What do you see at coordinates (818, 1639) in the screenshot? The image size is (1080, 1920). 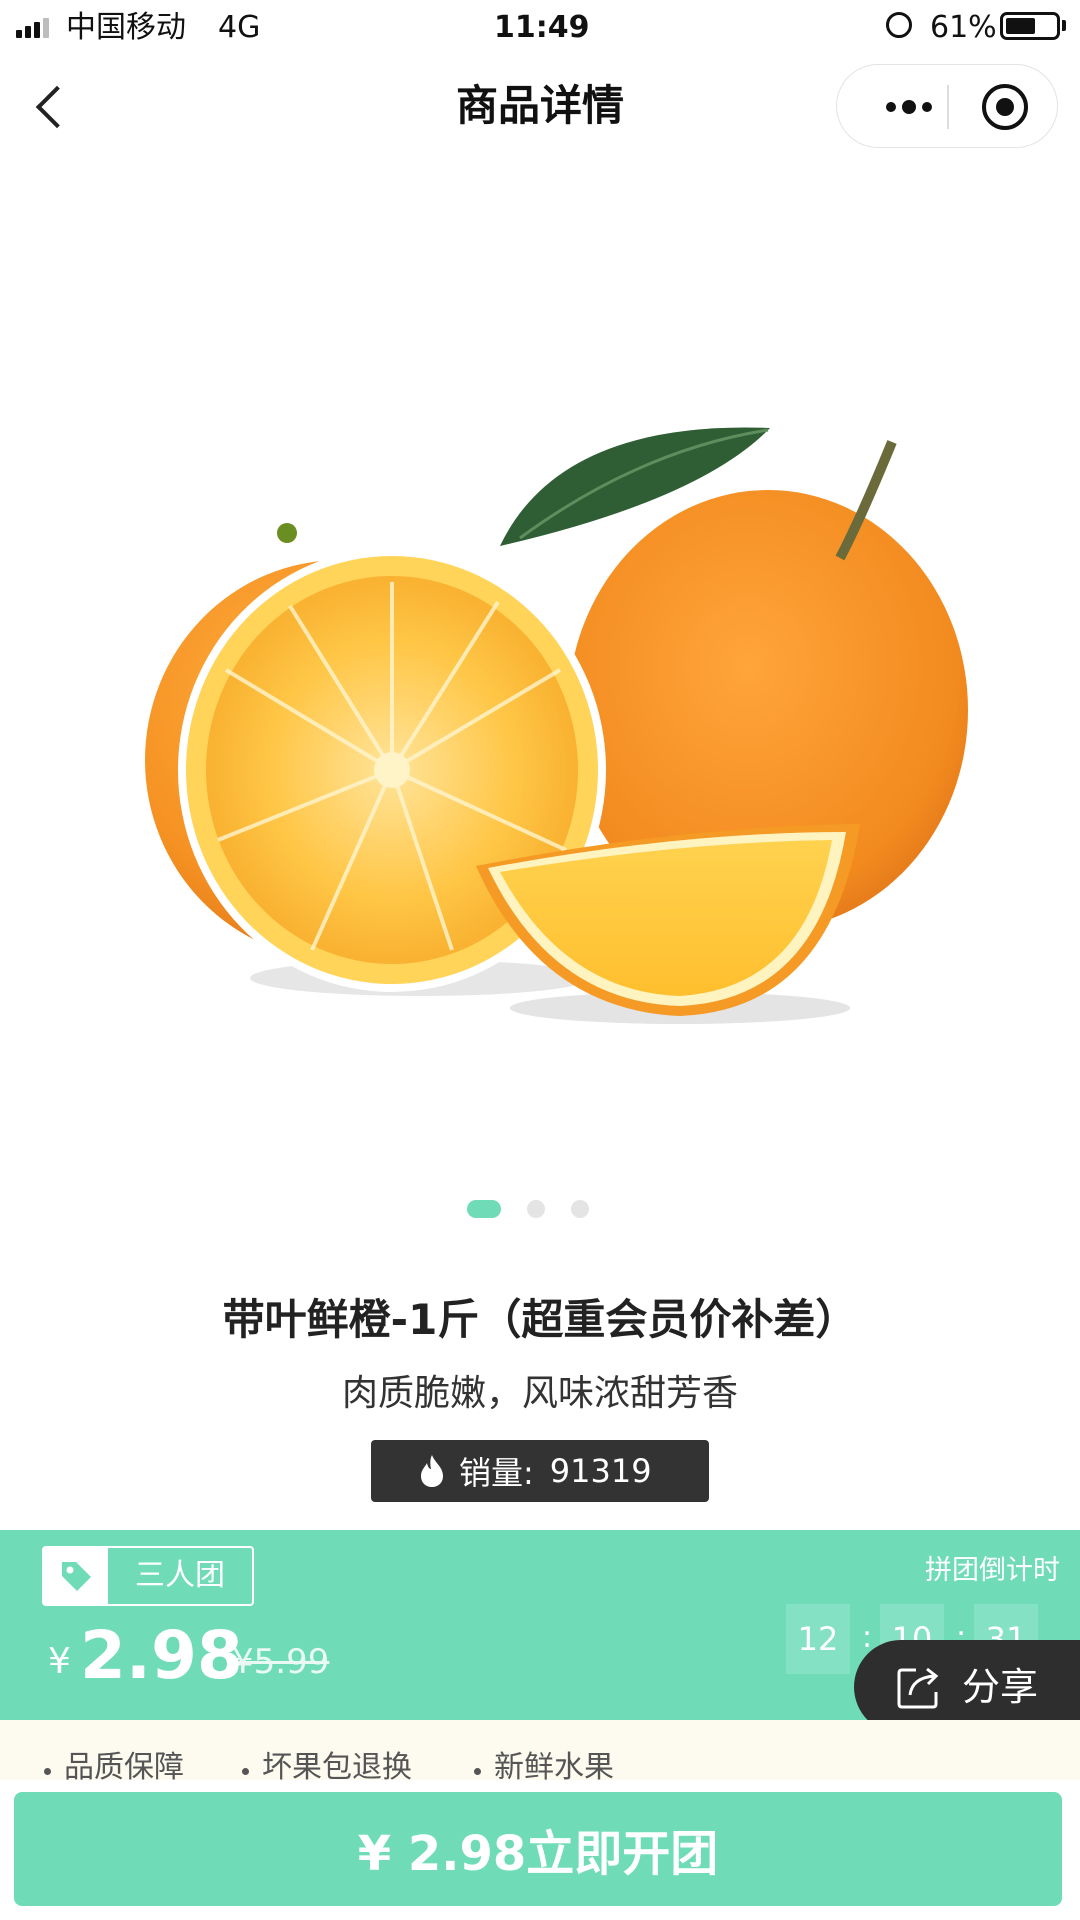 I see `countdown-hours: 12` at bounding box center [818, 1639].